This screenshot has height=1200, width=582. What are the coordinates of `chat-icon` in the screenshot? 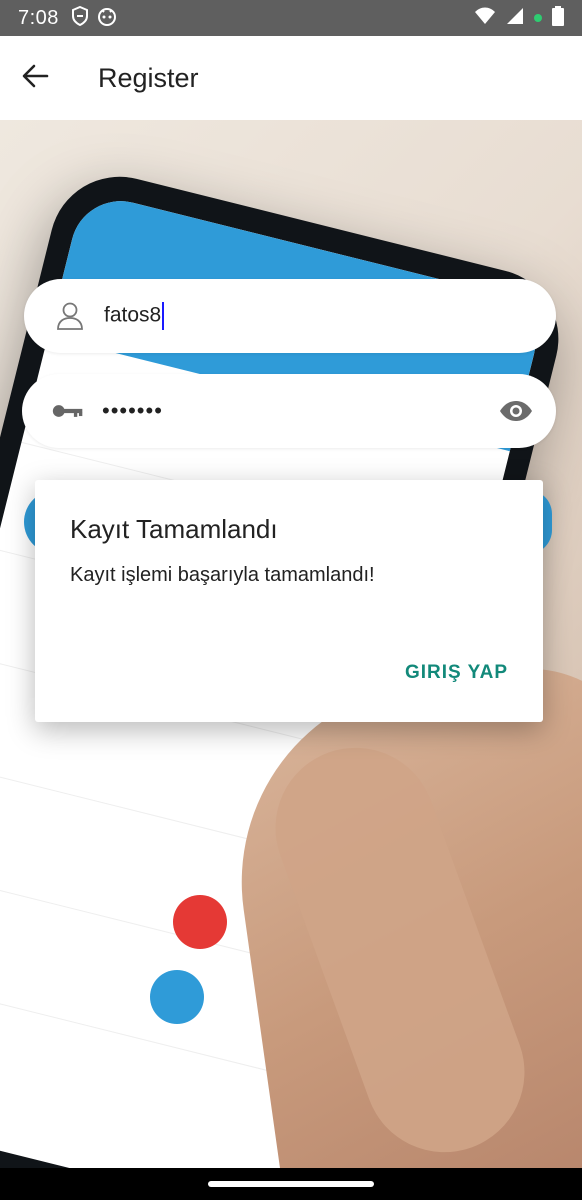 It's located at (177, 997).